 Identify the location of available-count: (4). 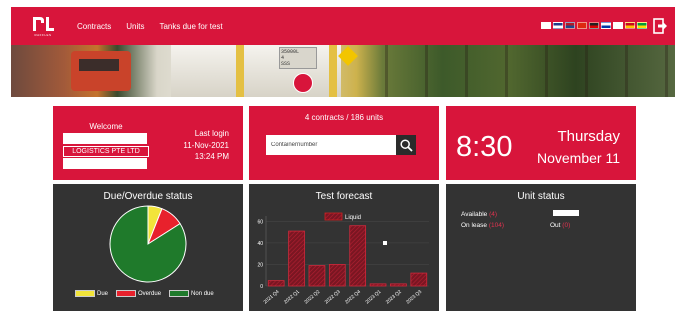
(493, 214).